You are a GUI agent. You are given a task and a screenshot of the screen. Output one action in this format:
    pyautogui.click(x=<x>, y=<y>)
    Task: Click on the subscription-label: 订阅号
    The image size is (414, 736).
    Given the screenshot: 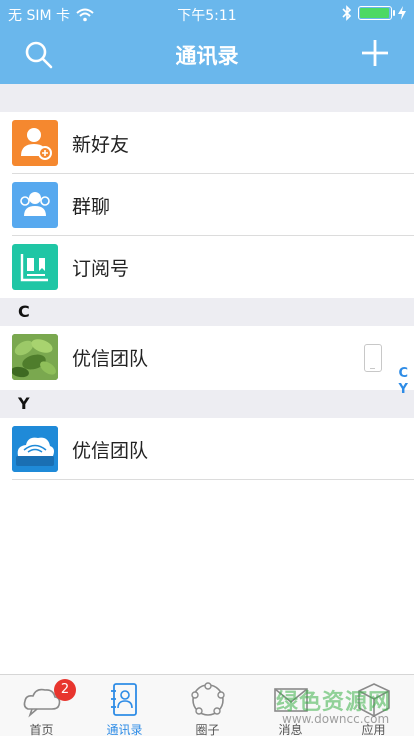 What is the action you would take?
    pyautogui.click(x=101, y=269)
    